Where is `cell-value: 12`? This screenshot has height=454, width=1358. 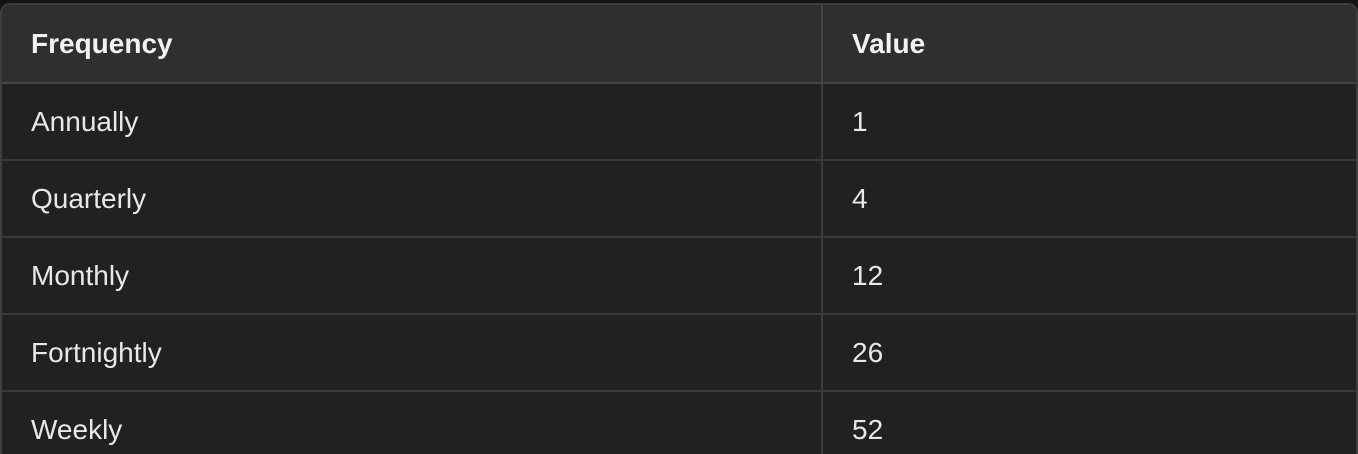 cell-value: 12 is located at coordinates (1088, 276).